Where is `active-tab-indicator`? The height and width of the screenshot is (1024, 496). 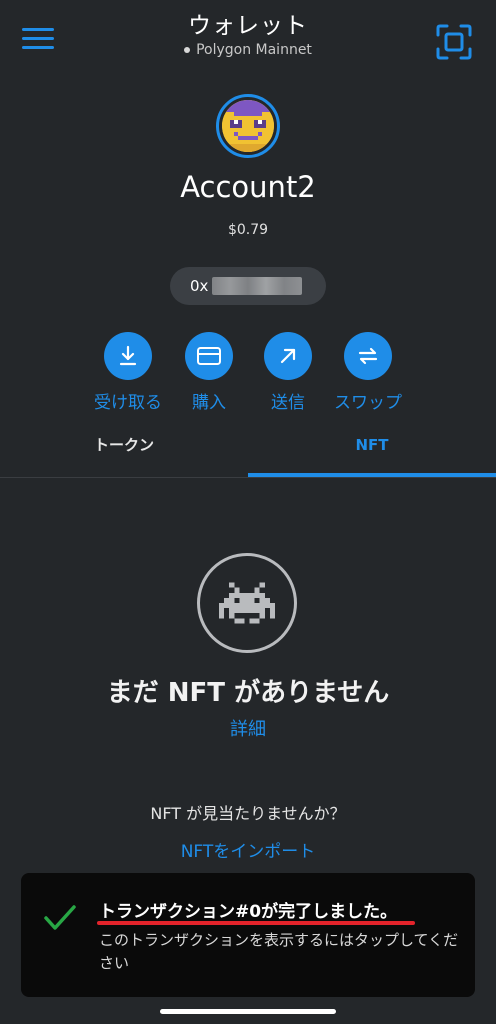 active-tab-indicator is located at coordinates (372, 475).